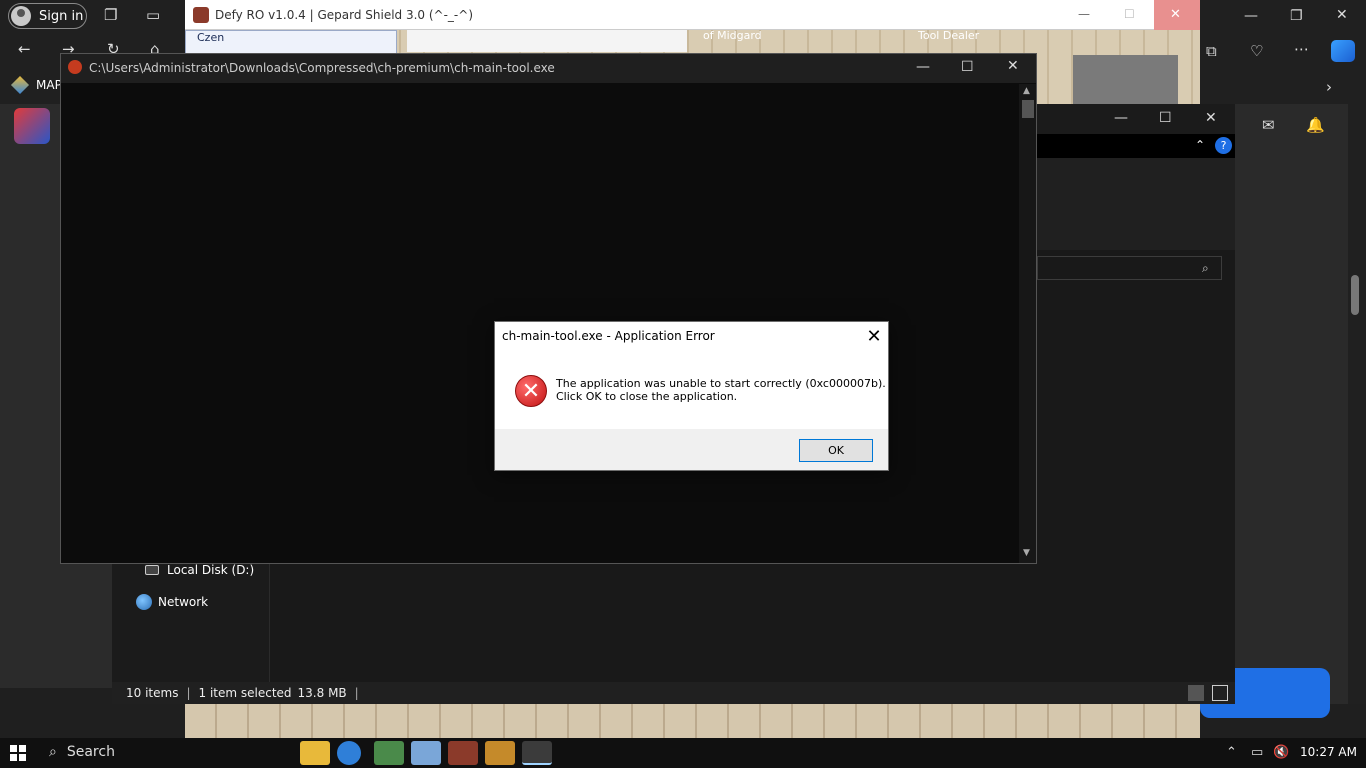 This screenshot has height=768, width=1366. Describe the element at coordinates (1028, 109) in the screenshot. I see `console-scrollbar-thumb` at that location.